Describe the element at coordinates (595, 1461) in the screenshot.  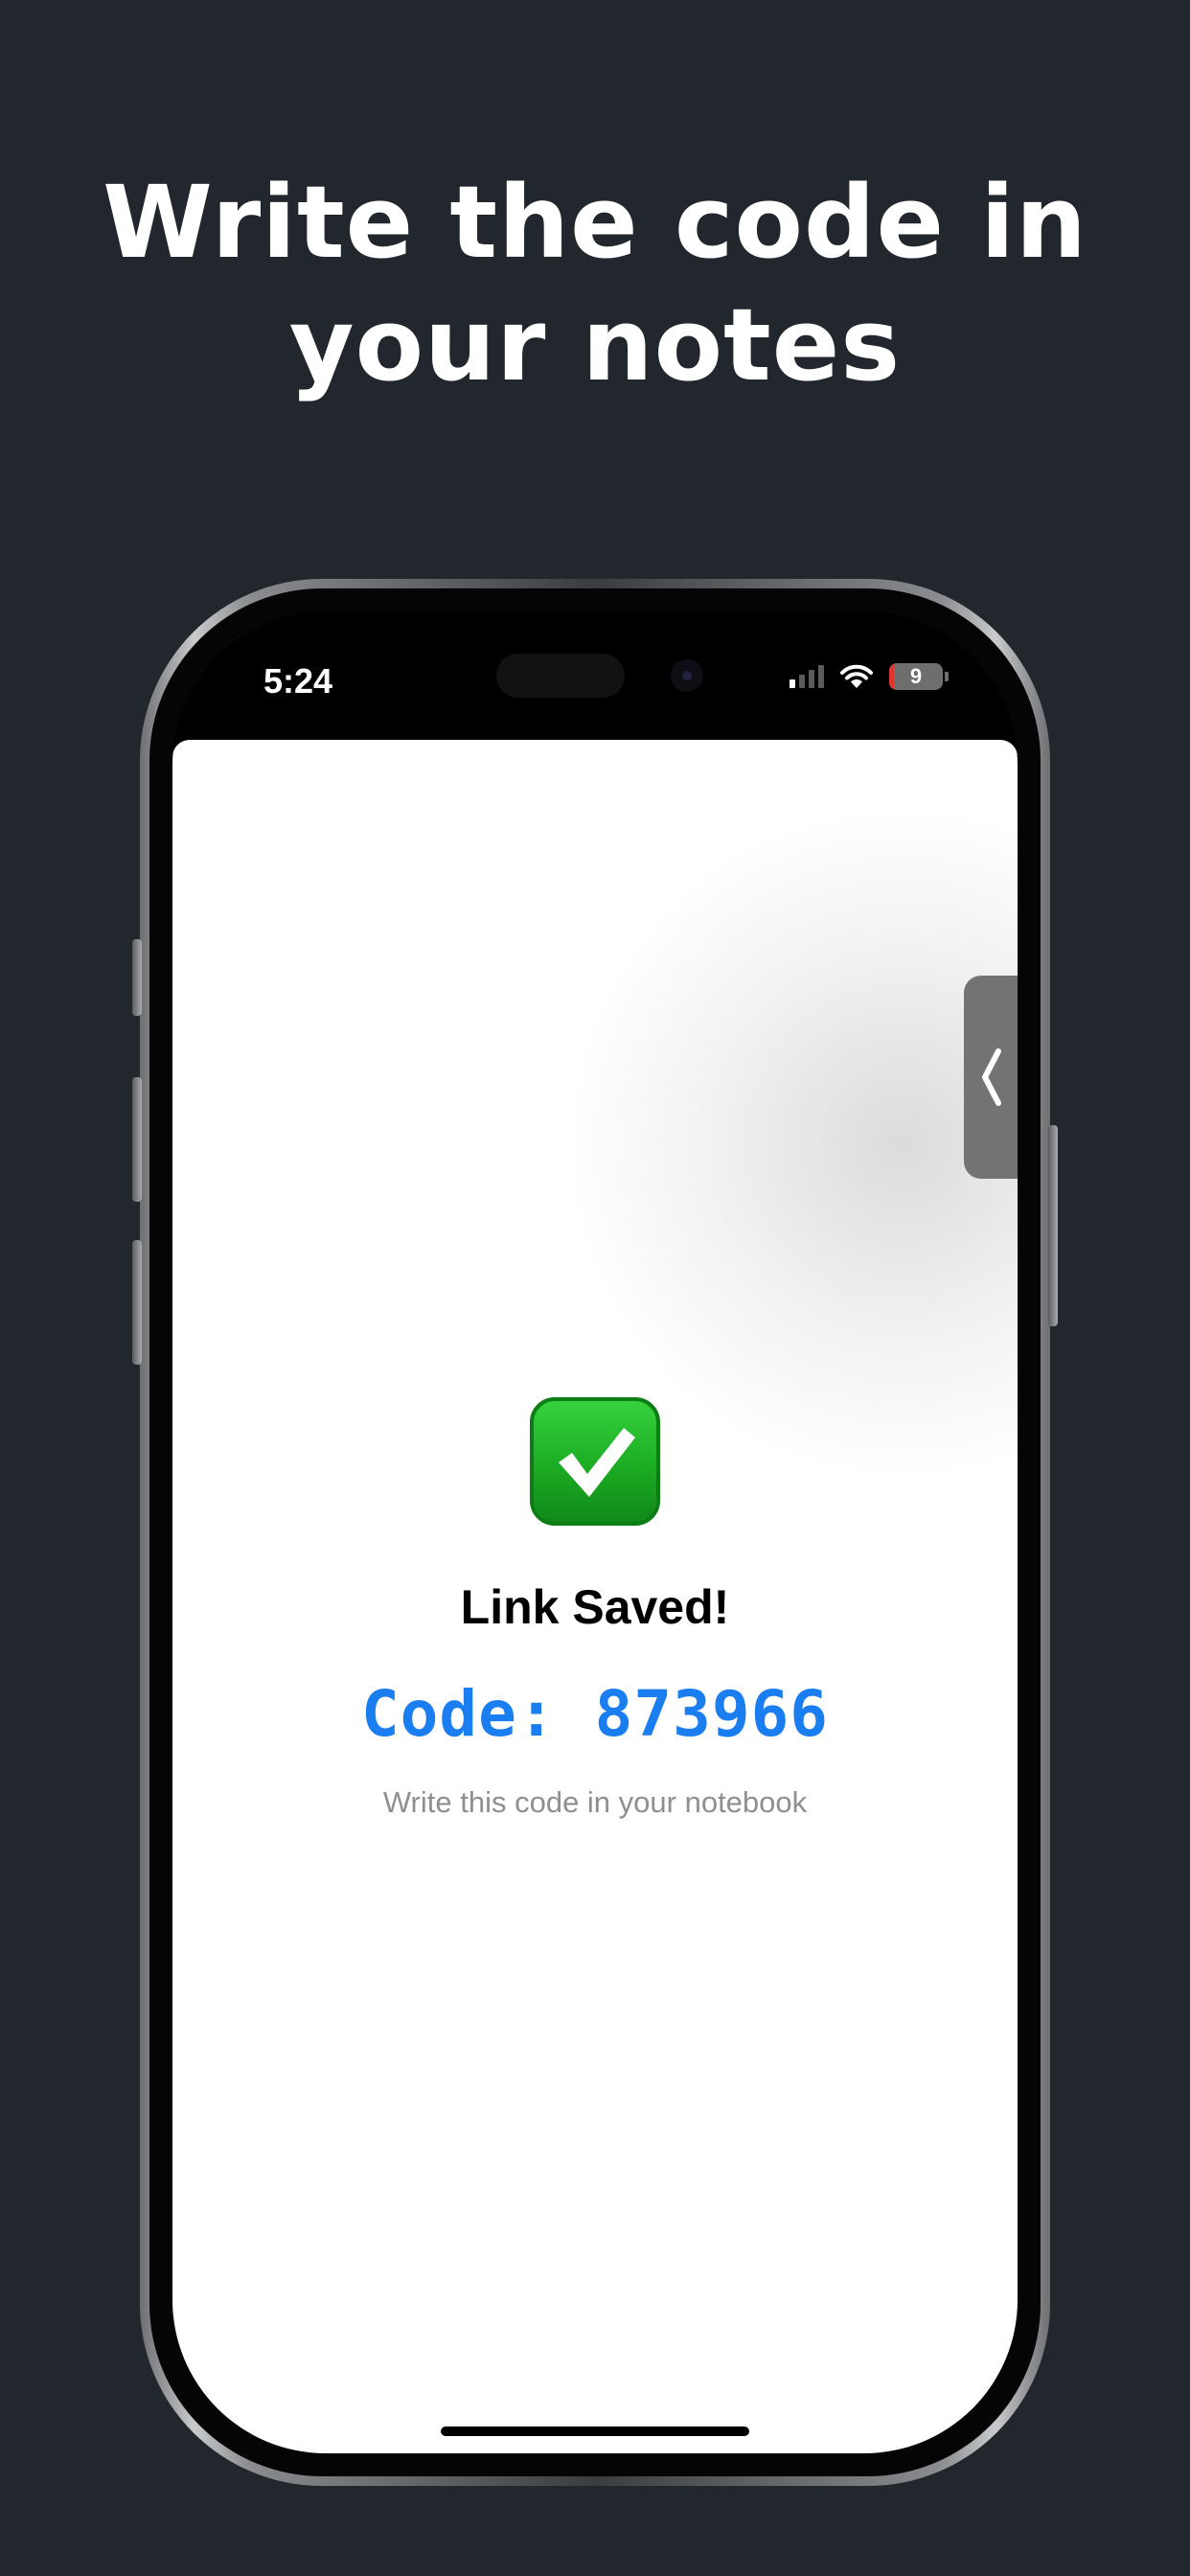
I see `check-mark-button-icon` at that location.